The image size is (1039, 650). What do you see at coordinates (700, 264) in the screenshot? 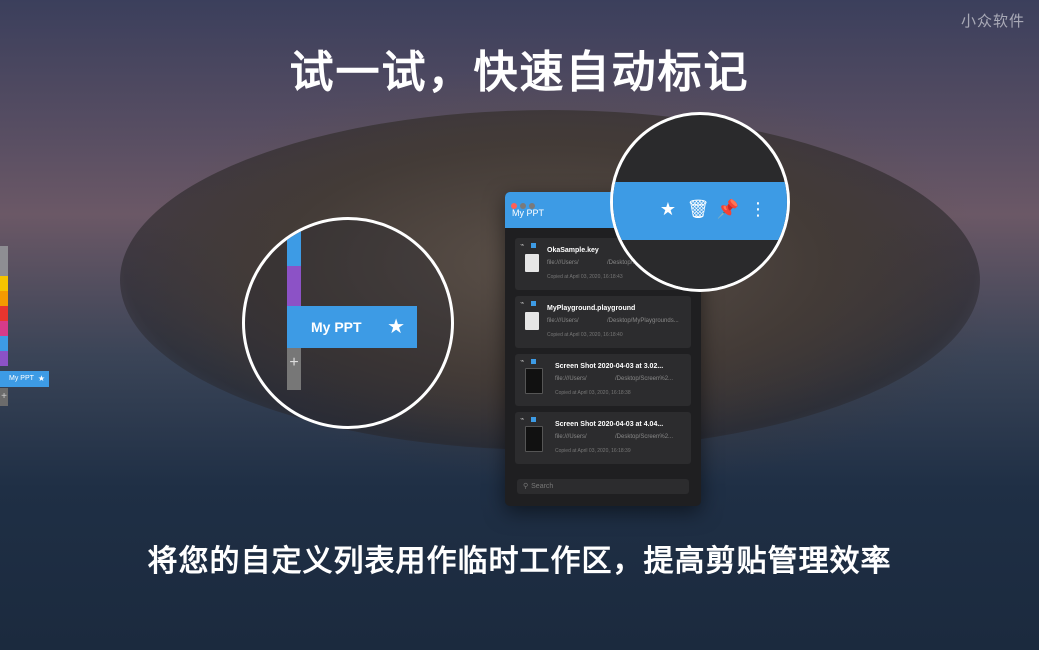
I see `zoom-panel-body` at bounding box center [700, 264].